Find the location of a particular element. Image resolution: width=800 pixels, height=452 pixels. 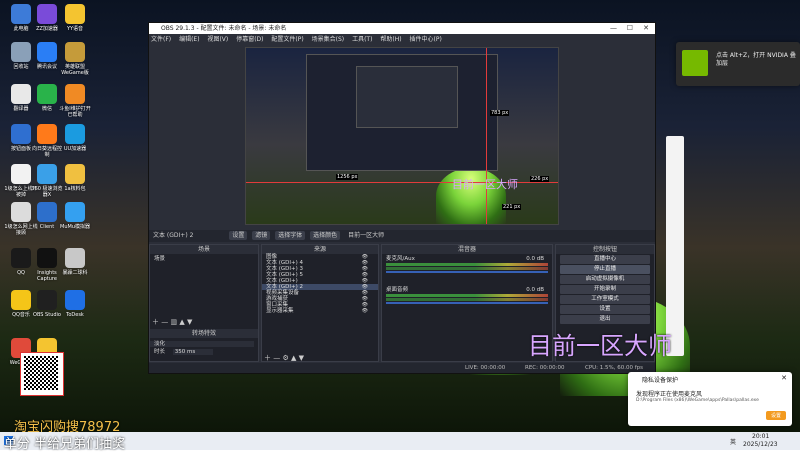

mixer-channel: 麦克风/Aux 0.0 dB is located at coordinates (467, 264).